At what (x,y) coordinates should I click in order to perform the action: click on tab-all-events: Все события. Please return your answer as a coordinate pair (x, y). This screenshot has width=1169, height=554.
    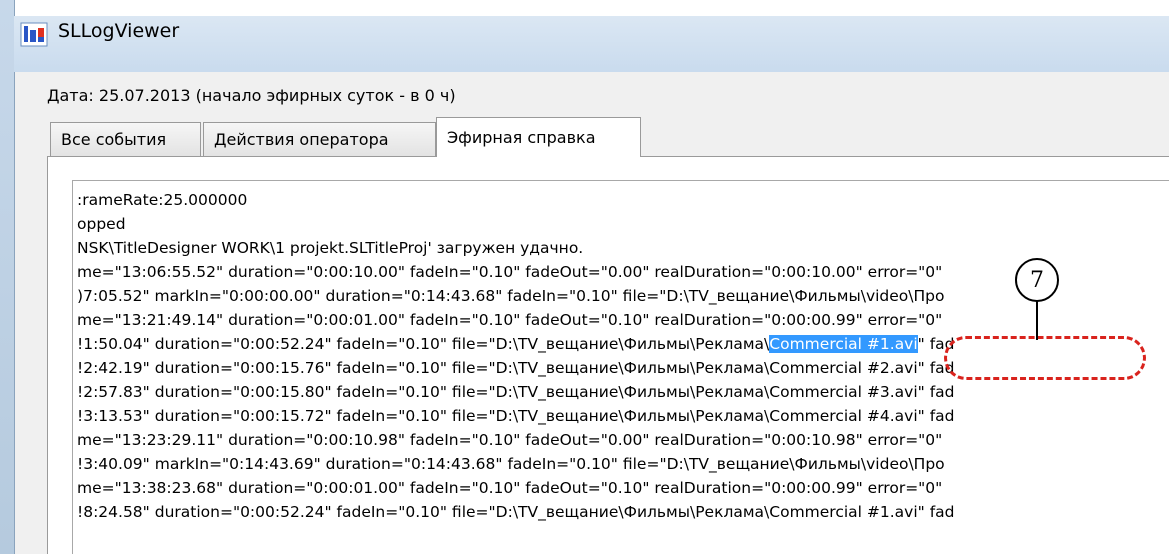
    Looking at the image, I should click on (125, 139).